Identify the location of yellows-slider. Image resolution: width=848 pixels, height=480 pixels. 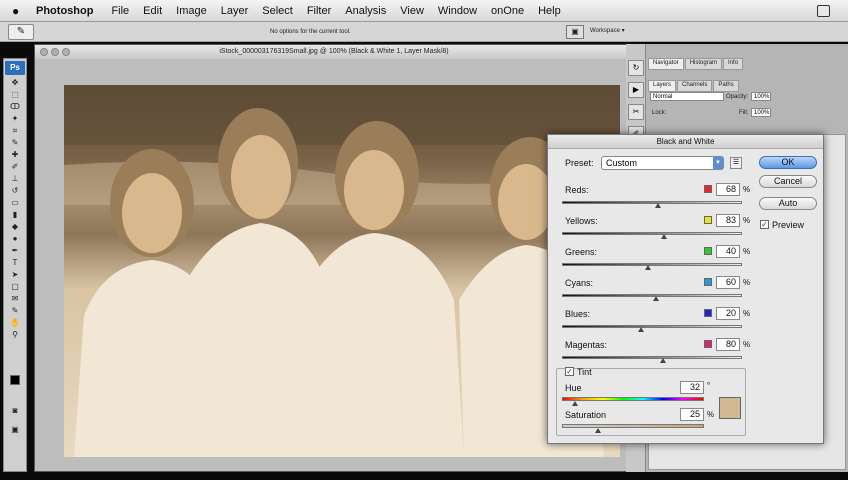
(652, 233).